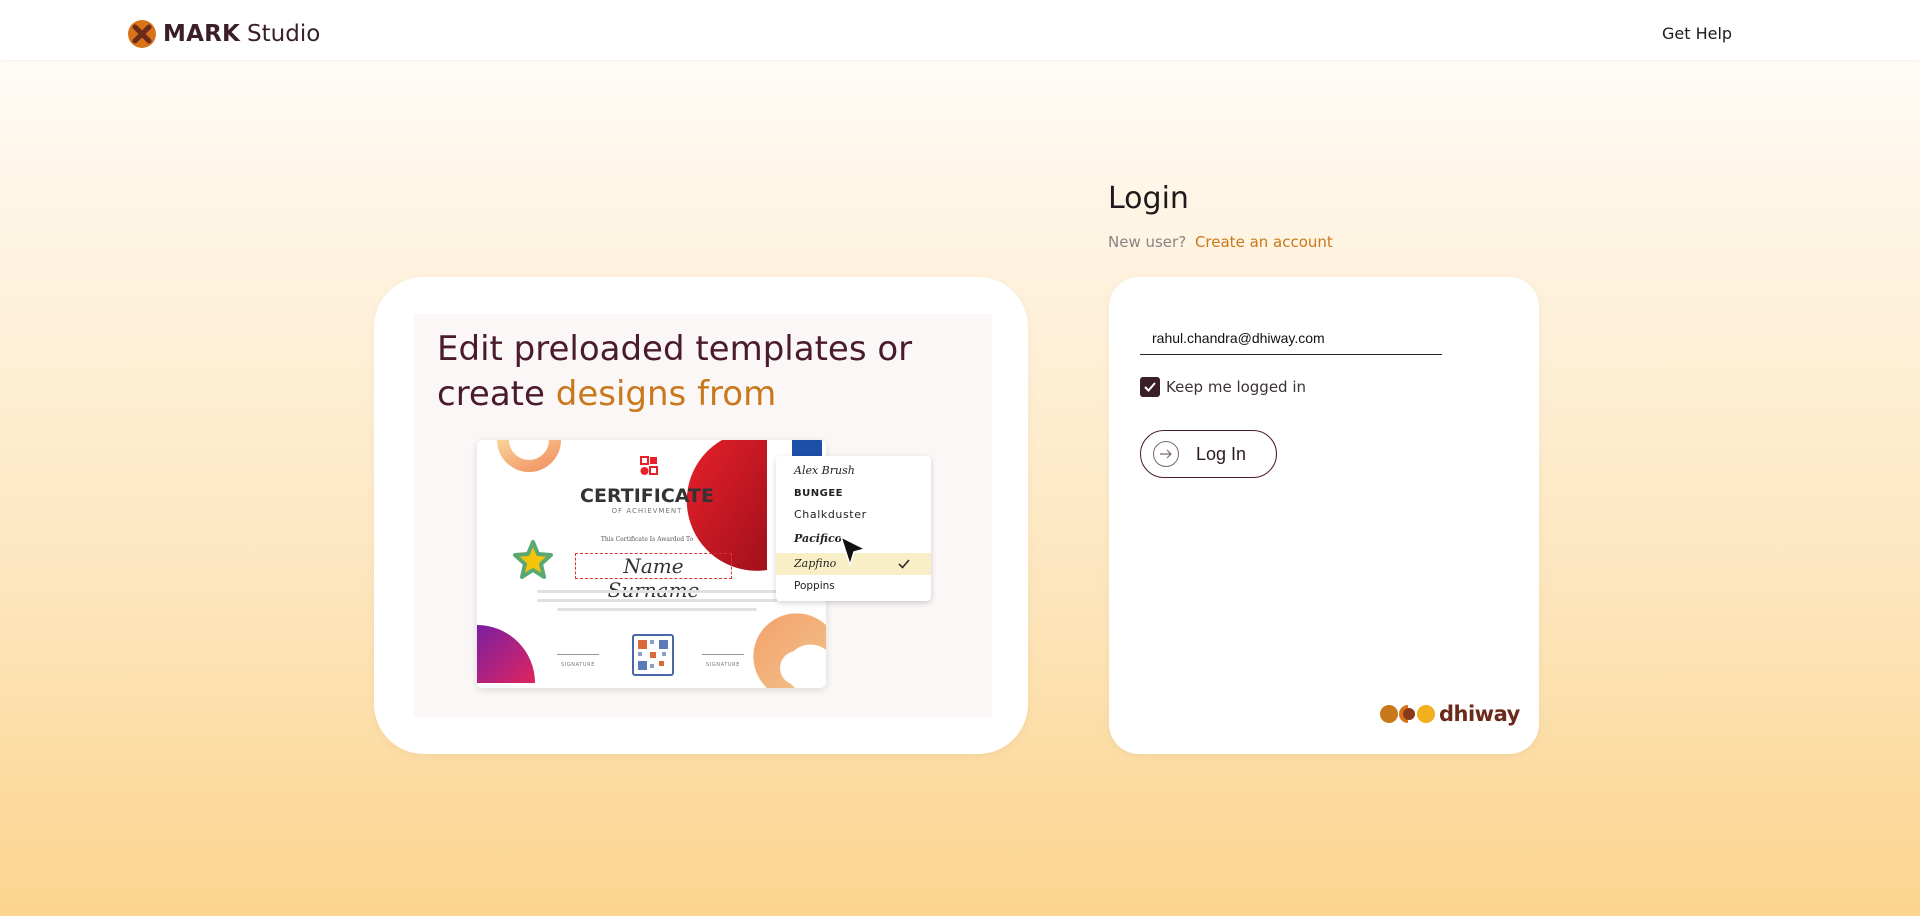 Image resolution: width=1920 pixels, height=916 pixels. Describe the element at coordinates (818, 538) in the screenshot. I see `font-option-pacifico: Pacifico` at that location.